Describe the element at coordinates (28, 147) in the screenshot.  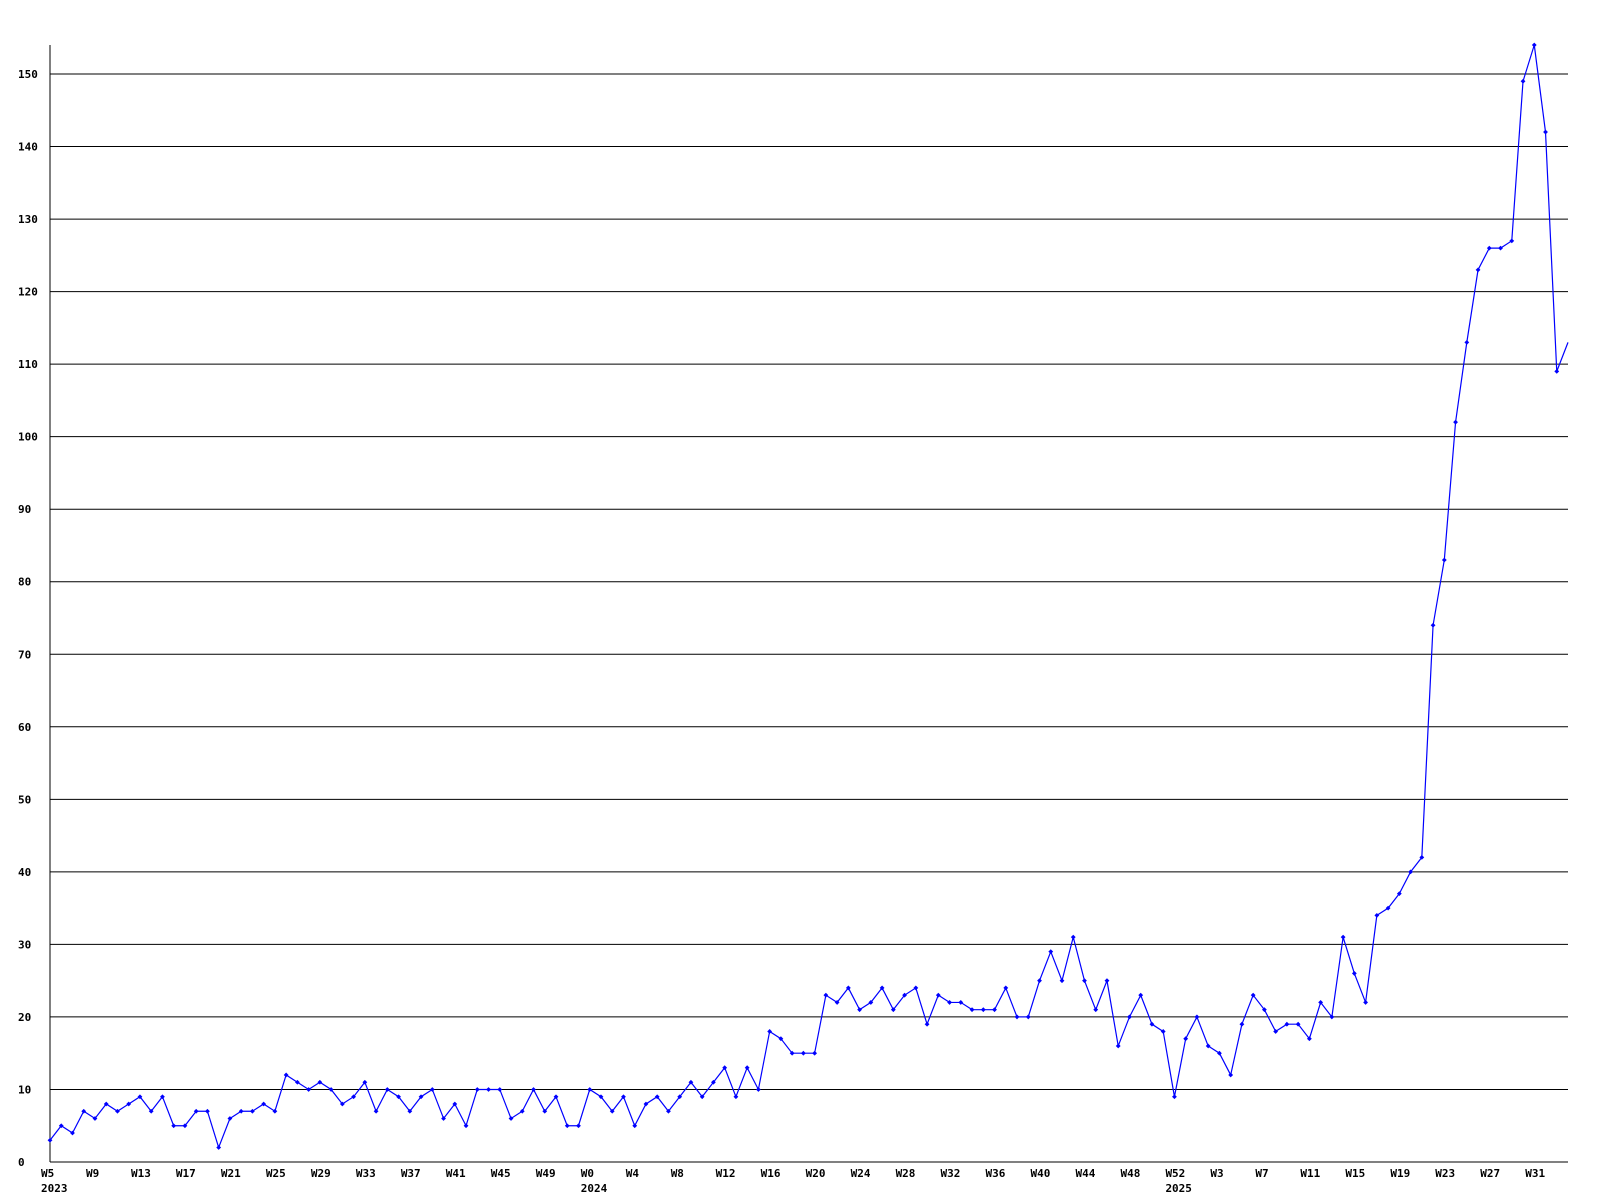
I see `y-tick-label-140: 140` at that location.